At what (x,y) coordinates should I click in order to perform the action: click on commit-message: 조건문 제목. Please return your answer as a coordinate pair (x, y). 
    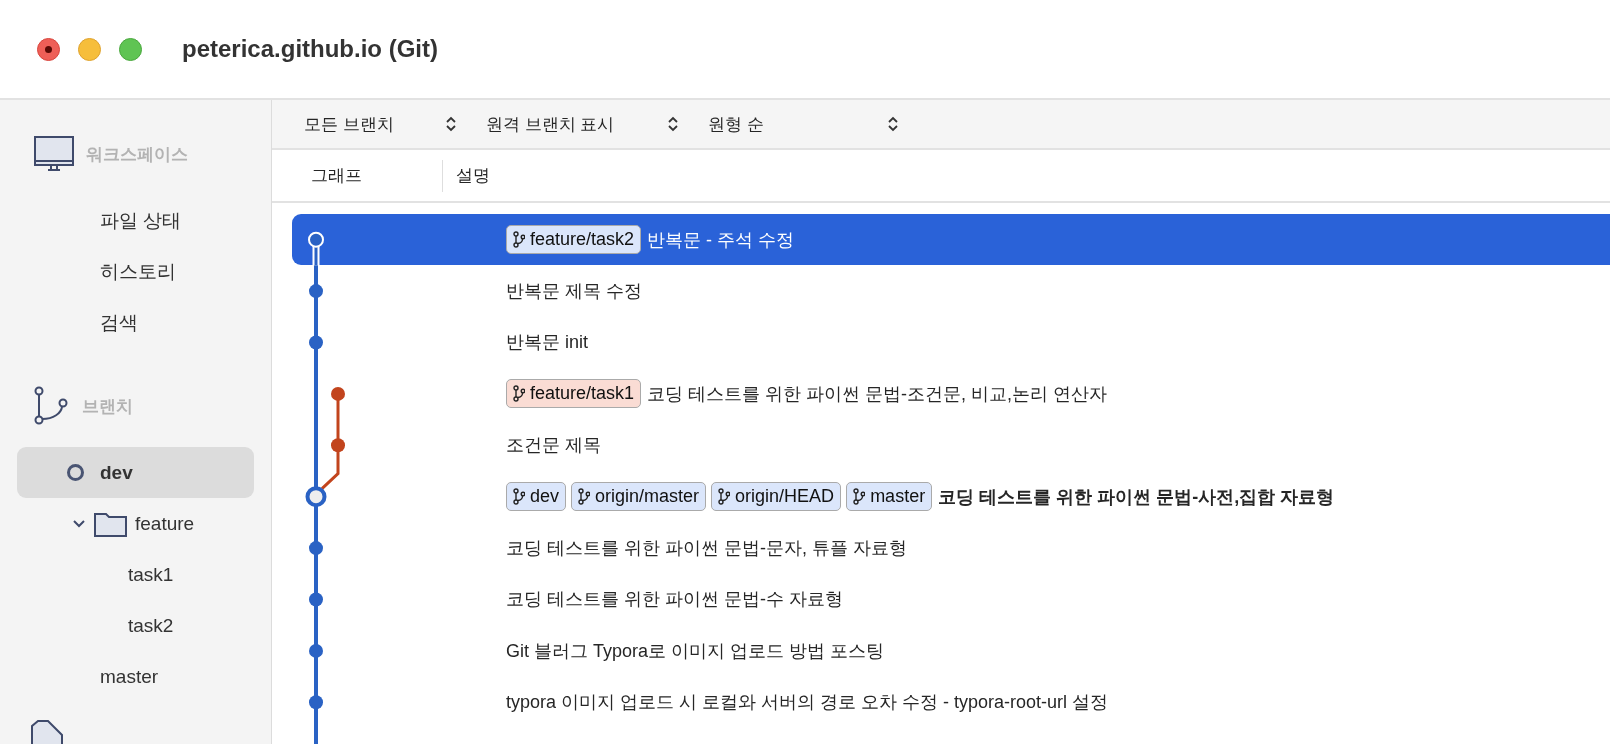
    Looking at the image, I should click on (553, 446).